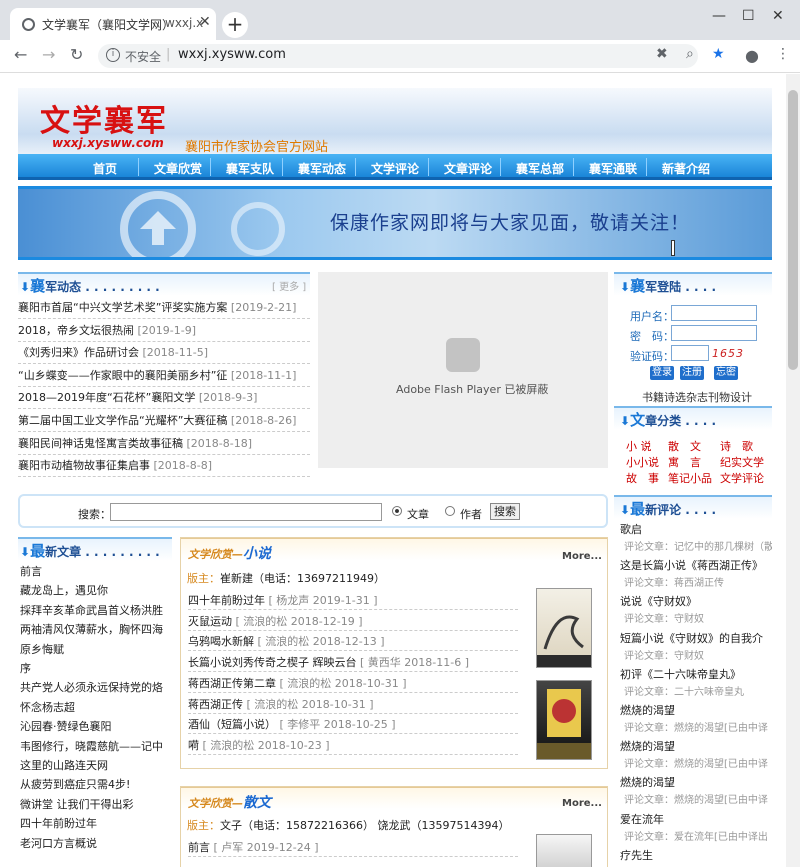 The height and width of the screenshot is (867, 800). Describe the element at coordinates (232, 724) in the screenshot. I see `novel-item-title: 酒仙（短篇小说）` at that location.